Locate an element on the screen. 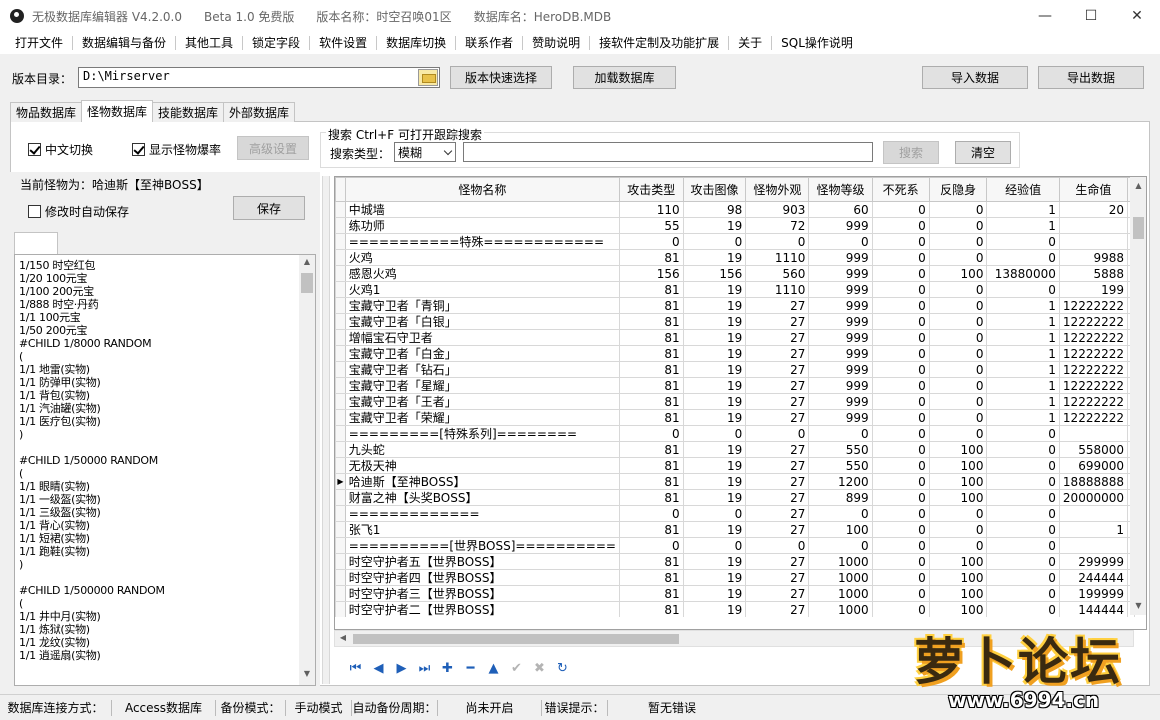 The width and height of the screenshot is (1160, 720). table-cell: 宝藏守卫者「王者」 is located at coordinates (482, 401).